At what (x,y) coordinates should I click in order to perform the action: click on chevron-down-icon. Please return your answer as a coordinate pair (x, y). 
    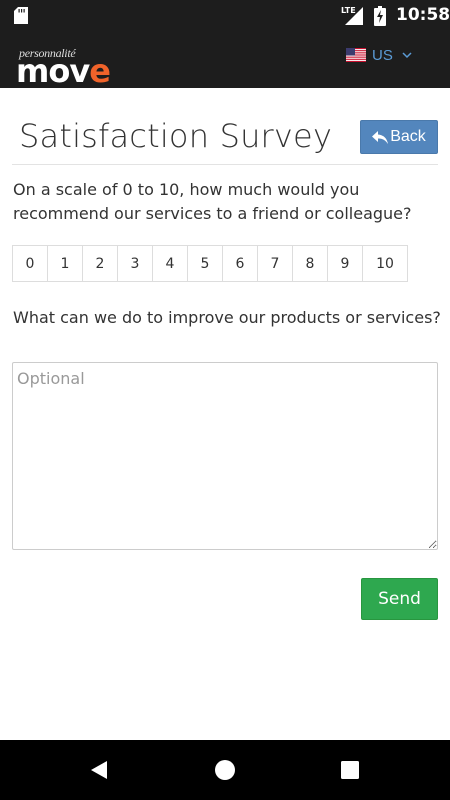
    Looking at the image, I should click on (407, 55).